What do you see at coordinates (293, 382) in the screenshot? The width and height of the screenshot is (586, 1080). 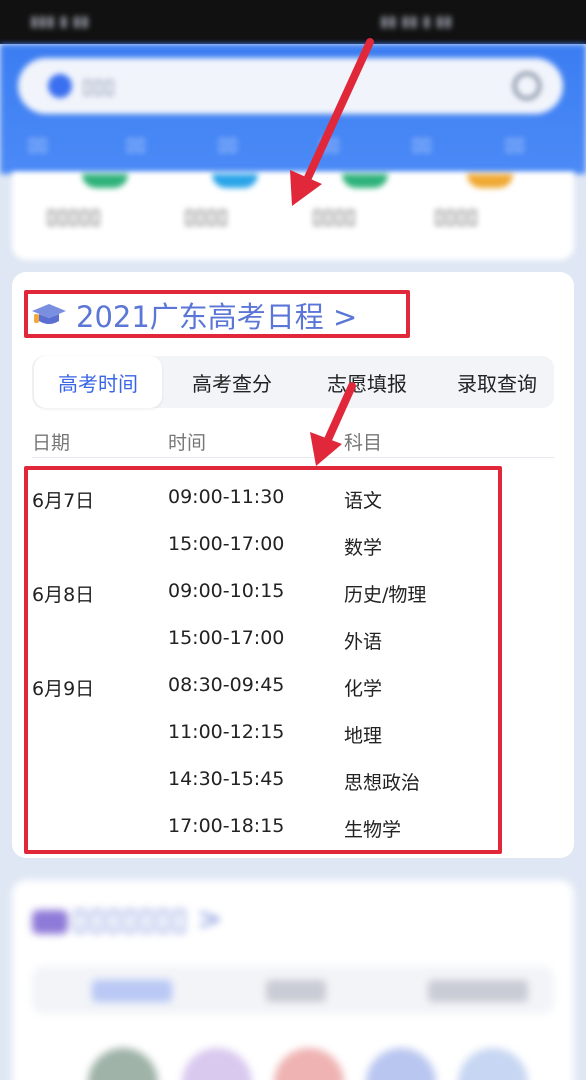 I see `schedule-tabs: 高考时间 高考查分 志愿填报 录取查询` at bounding box center [293, 382].